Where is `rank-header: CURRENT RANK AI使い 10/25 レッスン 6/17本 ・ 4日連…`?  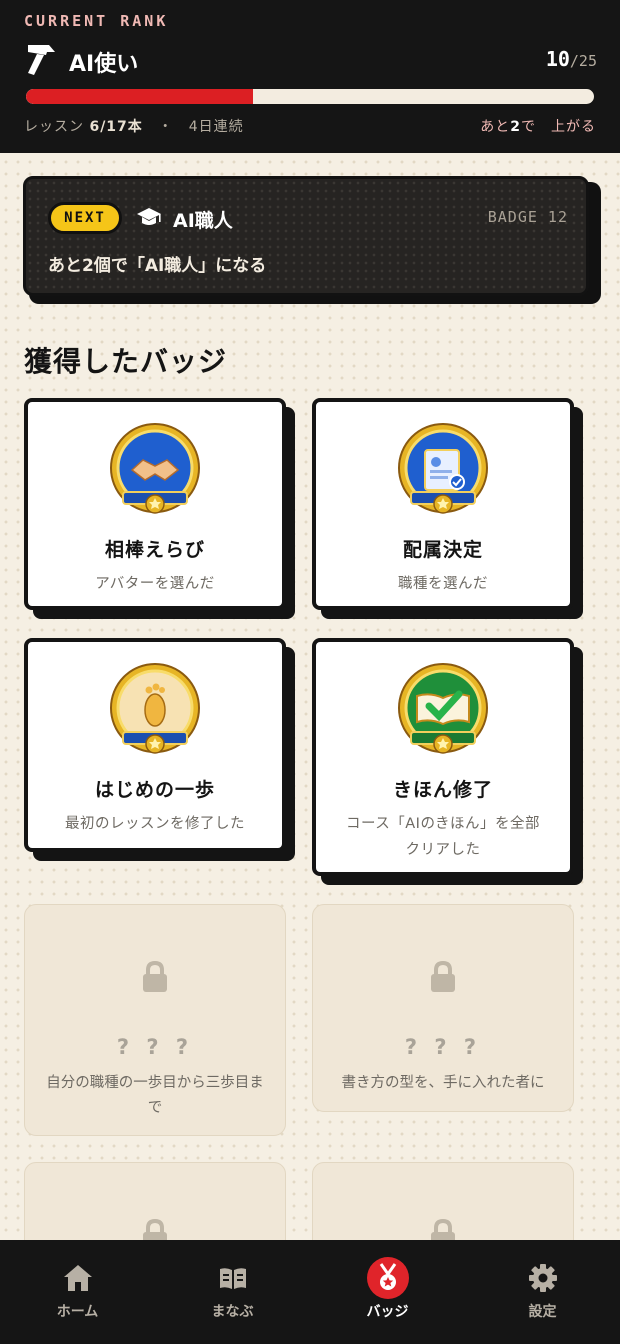 rank-header: CURRENT RANK AI使い 10/25 レッスン 6/17本 ・ 4日連… is located at coordinates (310, 76).